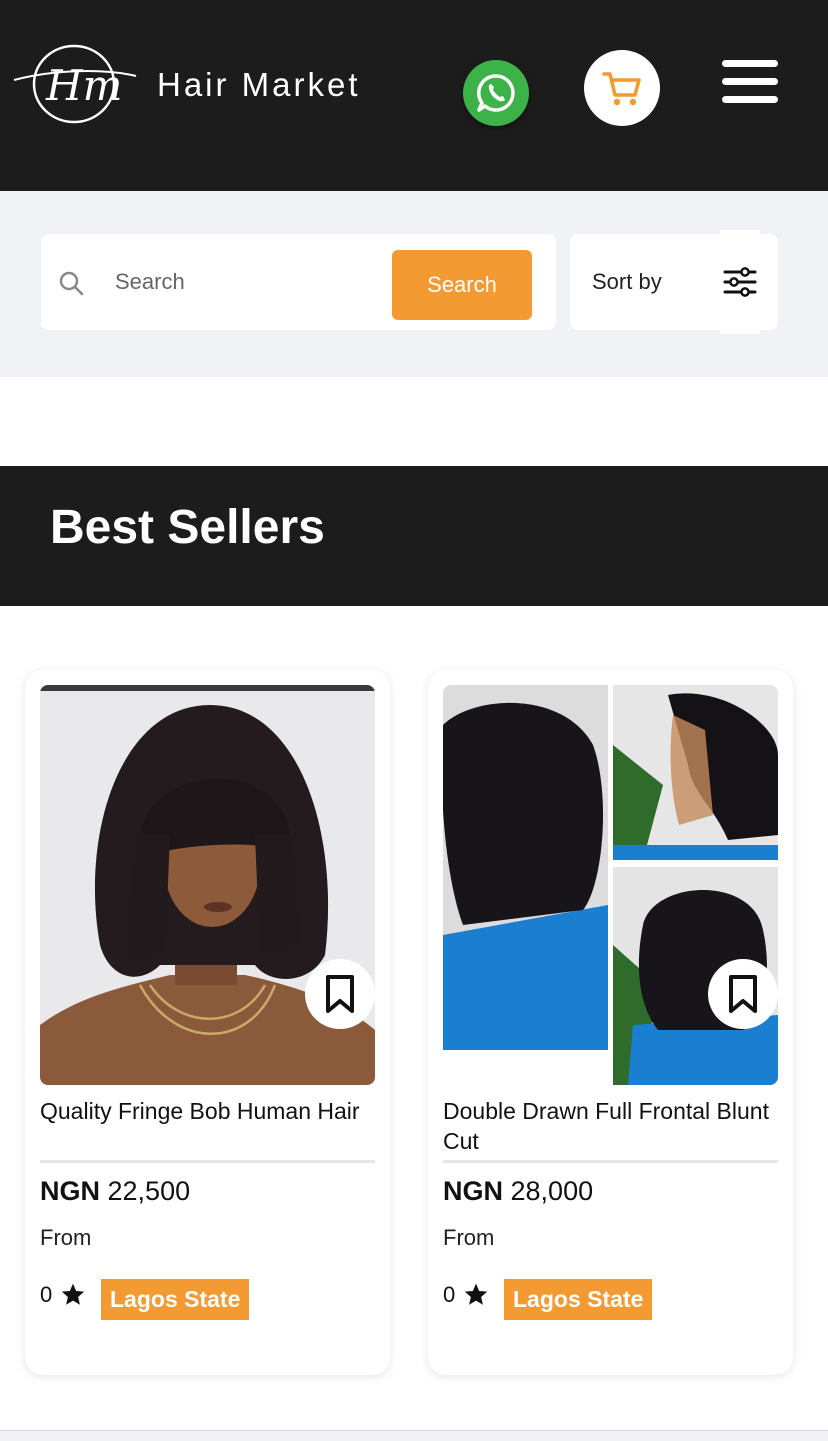 The height and width of the screenshot is (1441, 828). I want to click on product-title: Quality Fringe Bob Human Hair, so click(207, 1111).